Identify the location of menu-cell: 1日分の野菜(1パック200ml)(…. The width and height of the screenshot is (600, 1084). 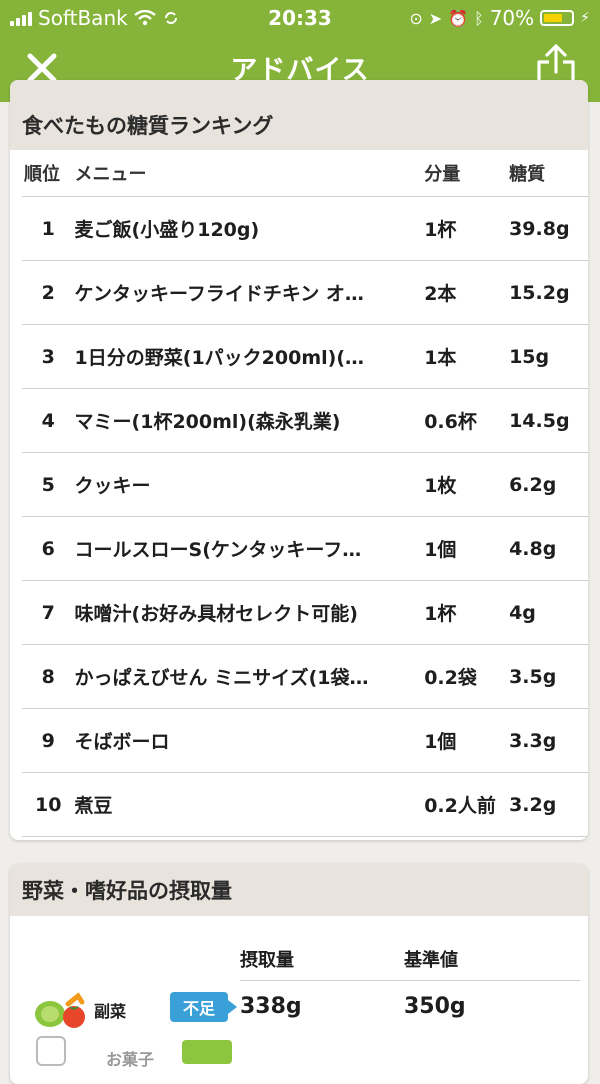
(249, 356).